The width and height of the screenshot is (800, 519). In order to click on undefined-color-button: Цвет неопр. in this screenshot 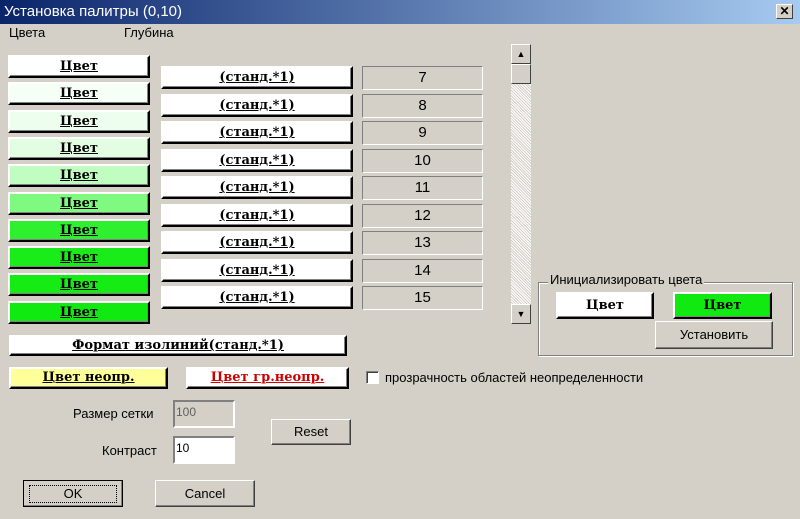, I will do `click(88, 378)`.